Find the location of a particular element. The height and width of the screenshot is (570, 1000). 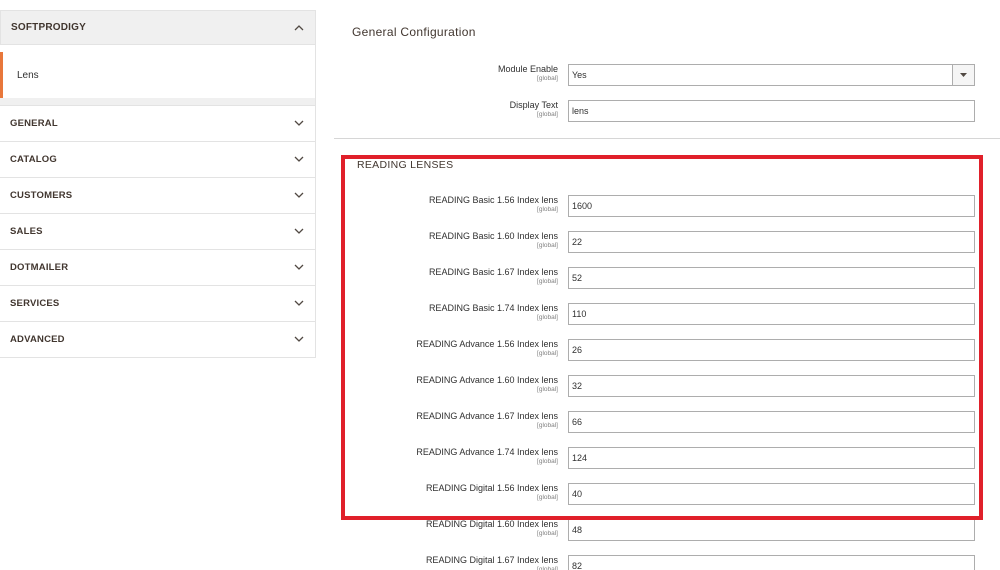

input-value: 66 is located at coordinates (577, 422).